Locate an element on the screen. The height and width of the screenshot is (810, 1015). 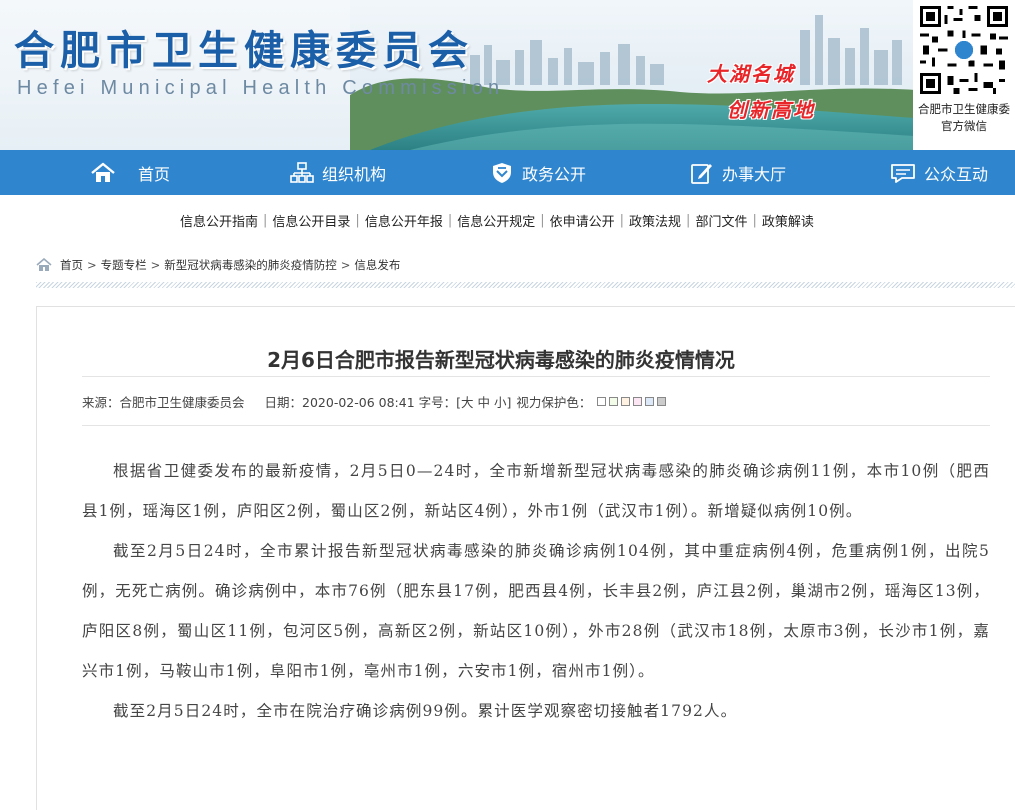
nav-item-organization: 组织机构 is located at coordinates (338, 172).